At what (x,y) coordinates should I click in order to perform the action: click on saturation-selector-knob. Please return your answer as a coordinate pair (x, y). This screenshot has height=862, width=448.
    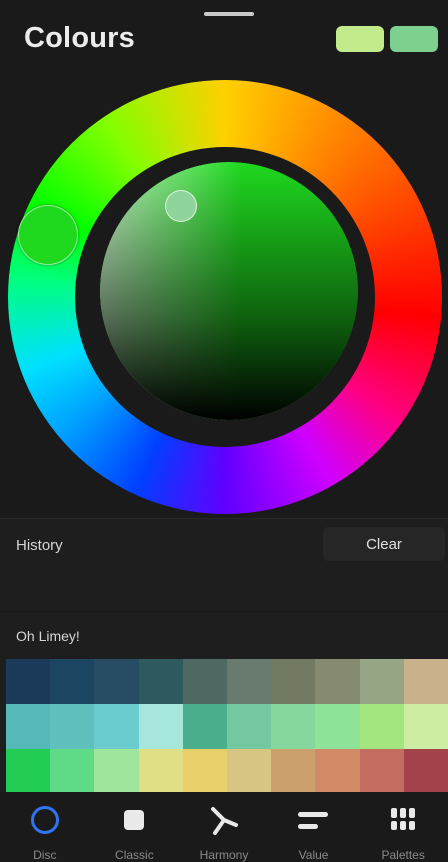
    Looking at the image, I should click on (181, 206).